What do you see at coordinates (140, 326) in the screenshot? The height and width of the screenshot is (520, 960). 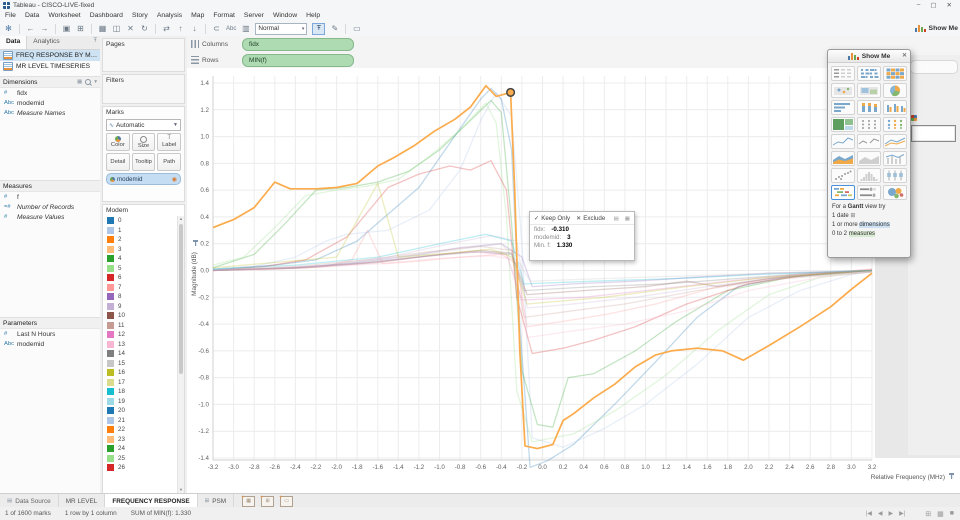 I see `legend-item: 11` at bounding box center [140, 326].